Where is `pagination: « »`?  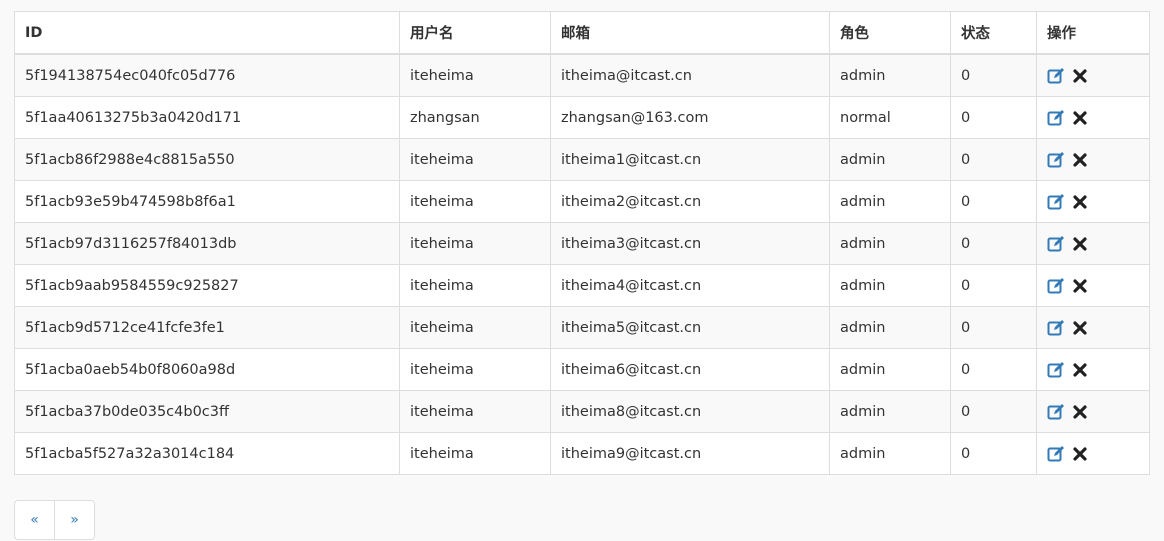 pagination: « » is located at coordinates (54, 520).